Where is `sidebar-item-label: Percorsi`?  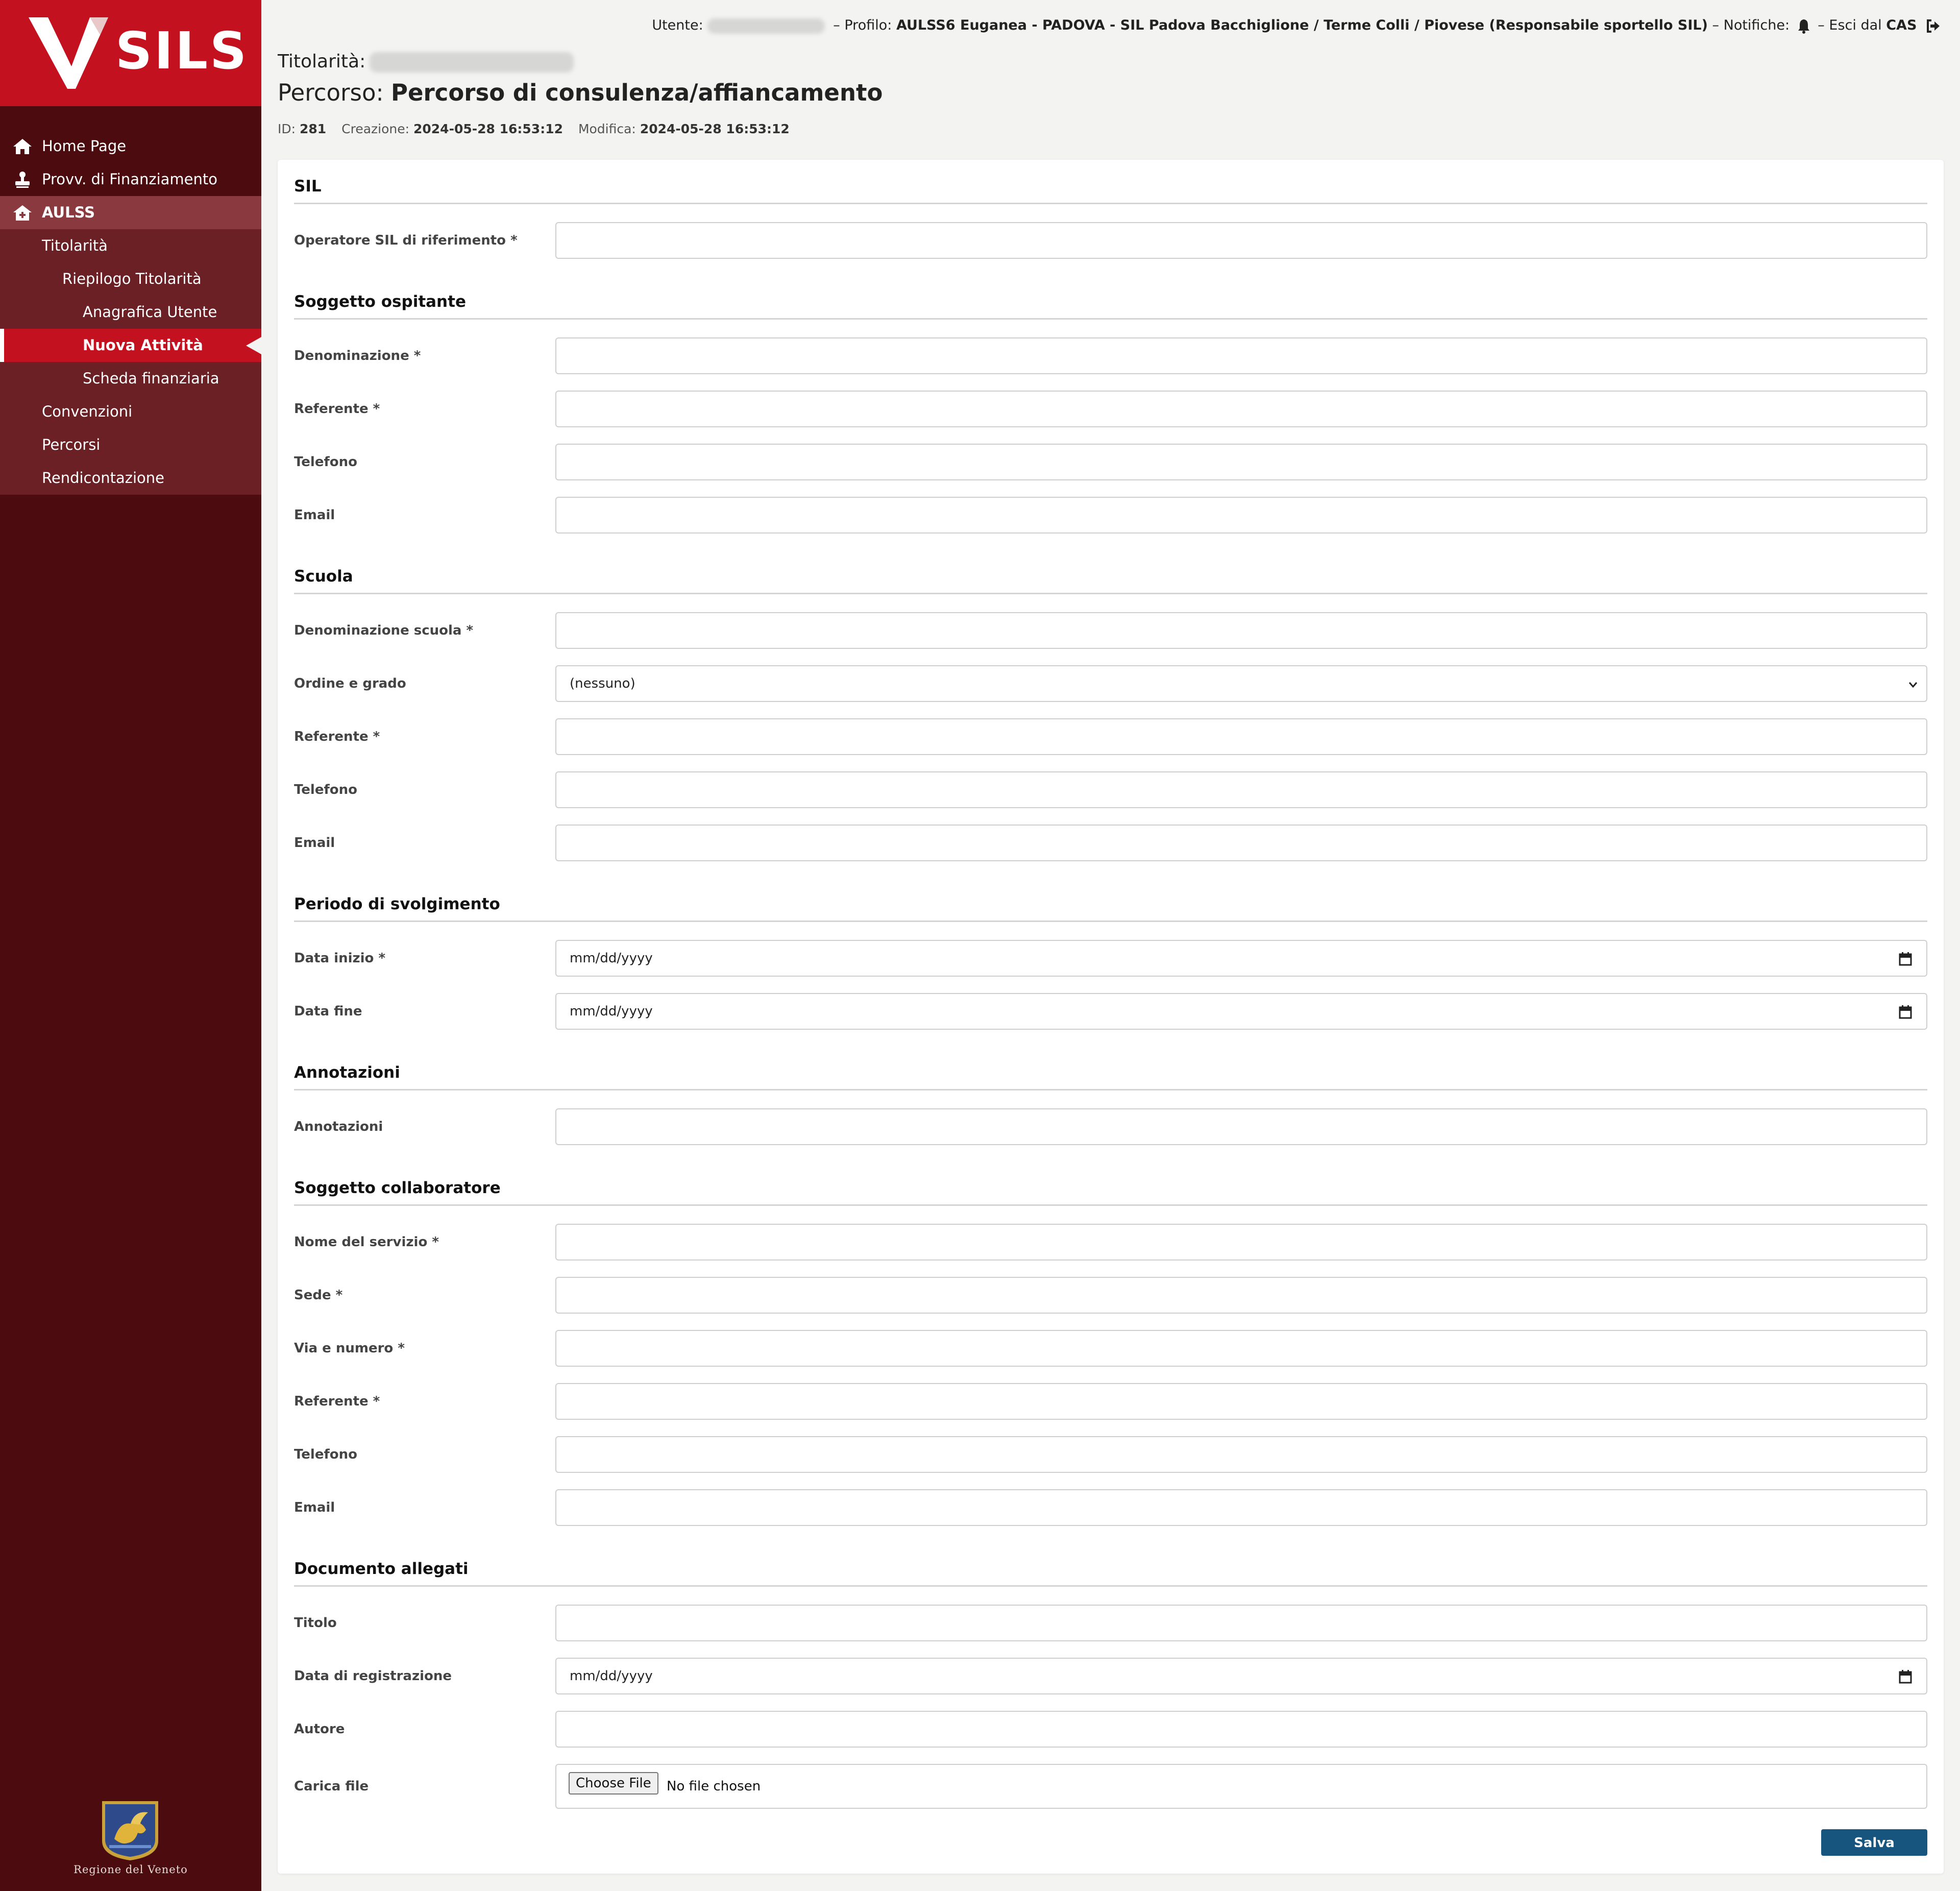 sidebar-item-label: Percorsi is located at coordinates (71, 444).